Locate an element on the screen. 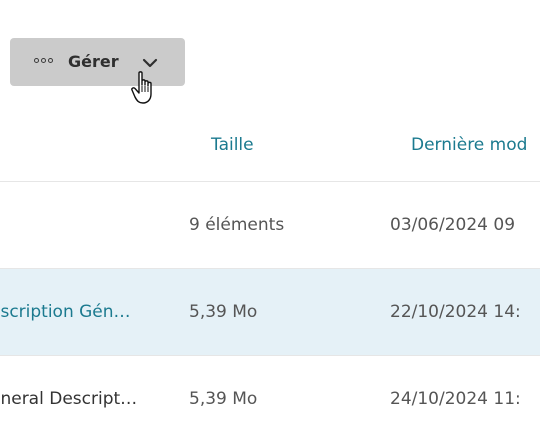  more-dots-icon is located at coordinates (43, 60).